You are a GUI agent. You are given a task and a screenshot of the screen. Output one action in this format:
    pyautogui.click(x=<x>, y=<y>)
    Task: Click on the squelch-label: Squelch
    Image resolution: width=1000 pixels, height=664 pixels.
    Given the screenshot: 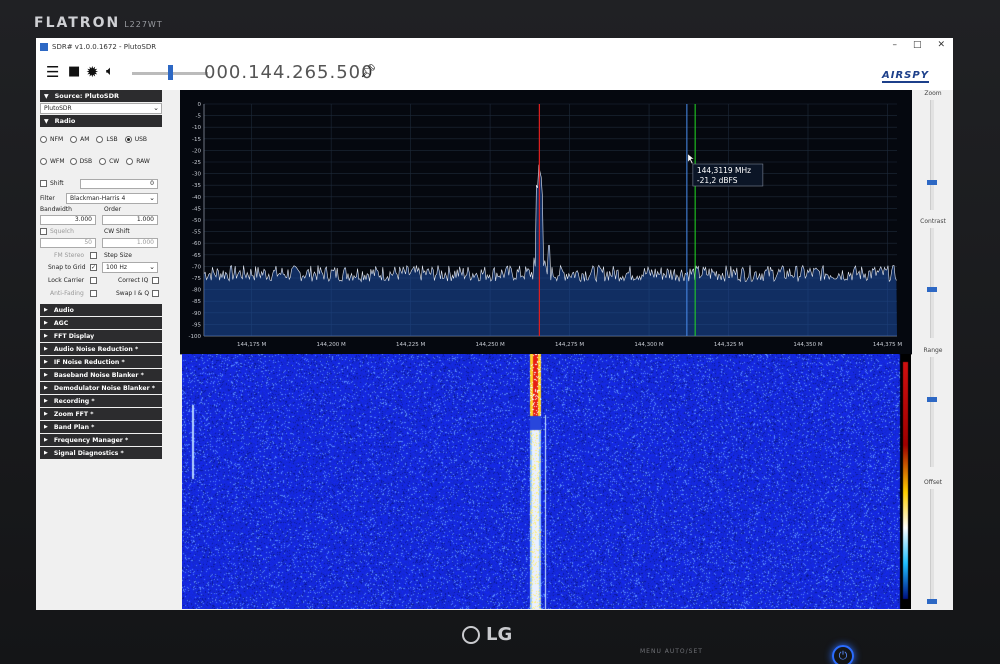 What is the action you would take?
    pyautogui.click(x=62, y=231)
    